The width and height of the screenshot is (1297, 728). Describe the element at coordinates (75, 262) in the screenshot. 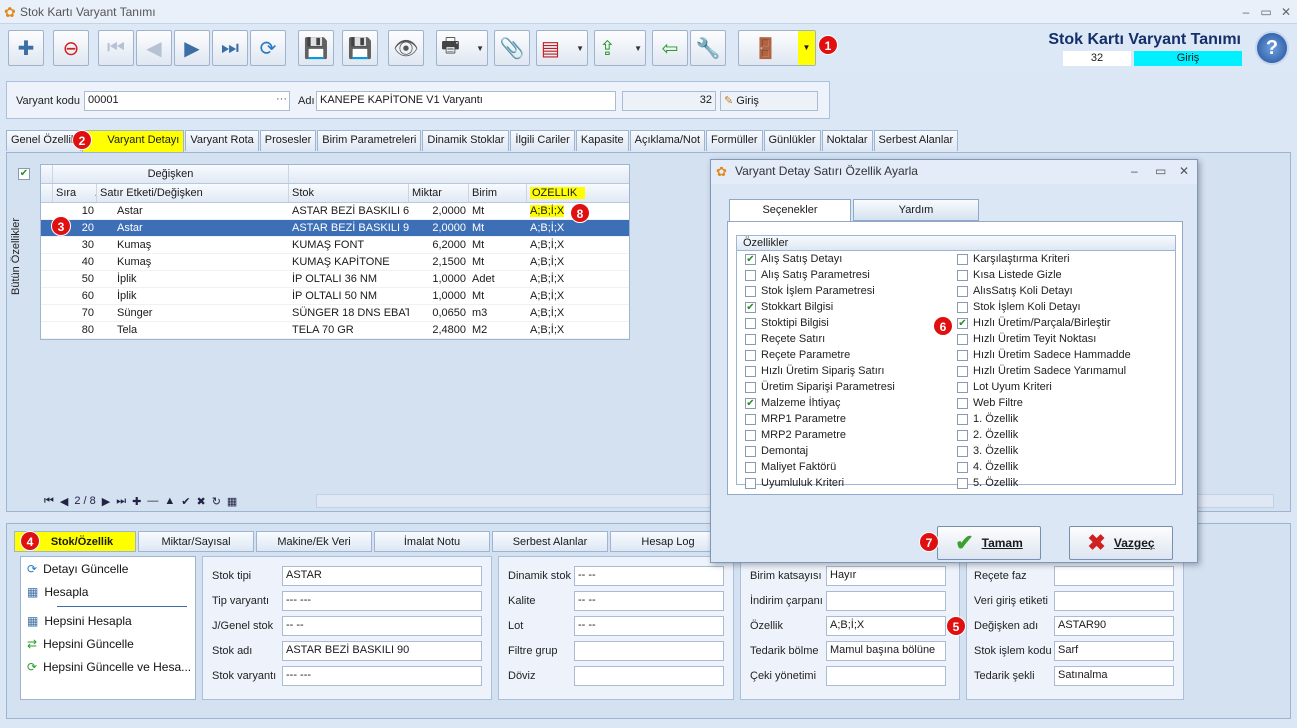

I see `cell-sira: 40` at that location.